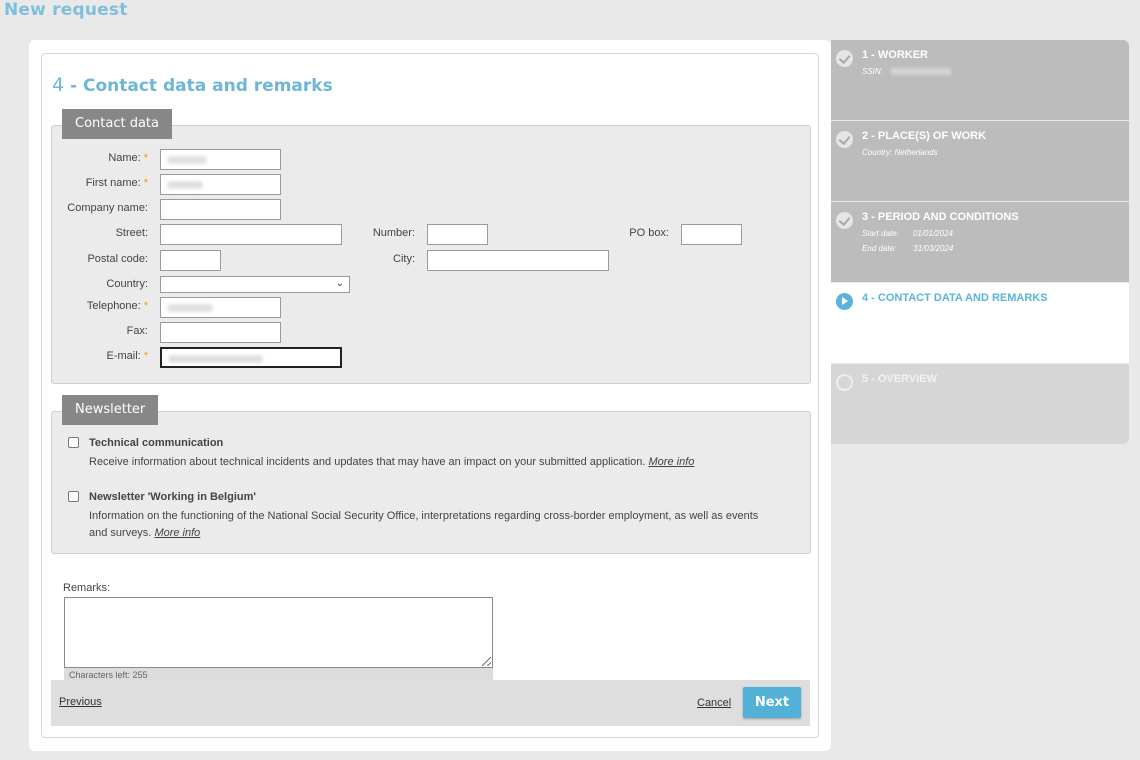  I want to click on empty-circle-icon, so click(844, 382).